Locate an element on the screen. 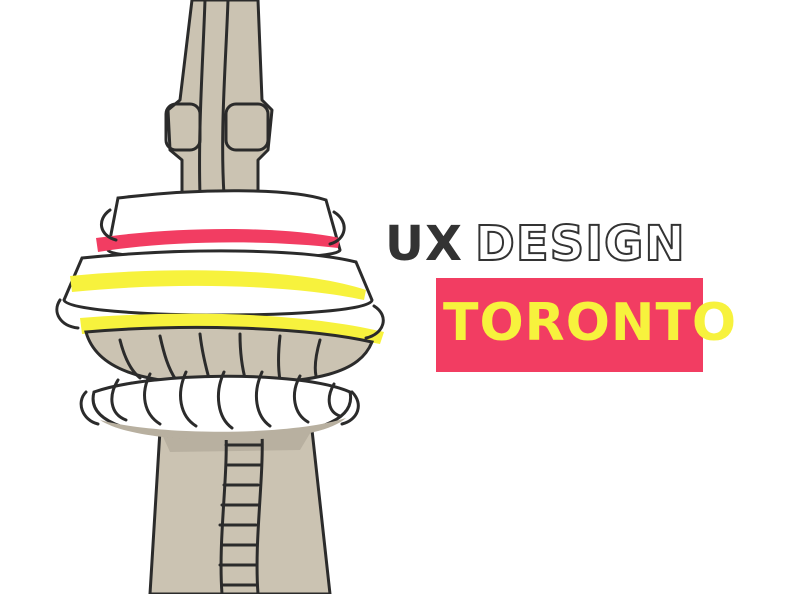  title-block: UX DESIGN TORONTO is located at coordinates (560, 299).